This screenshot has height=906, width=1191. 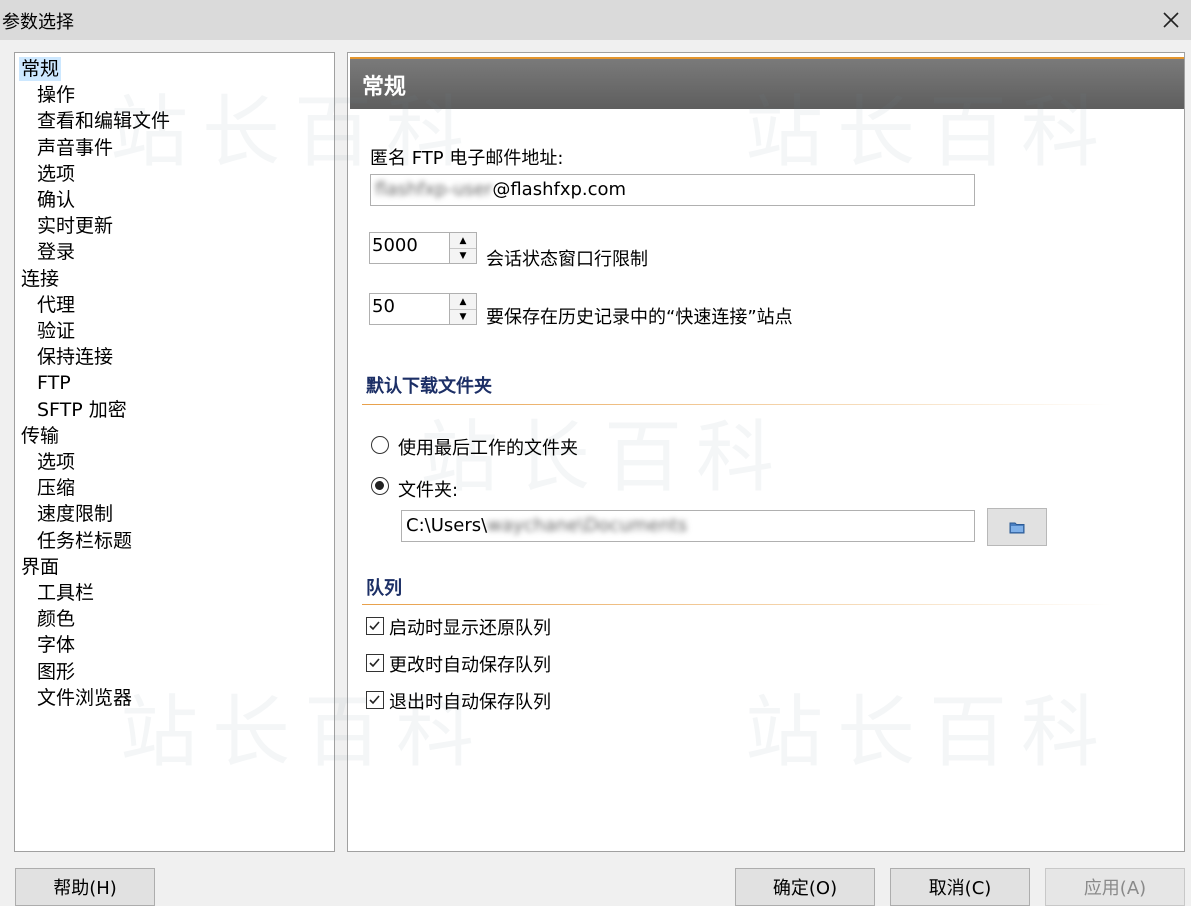 What do you see at coordinates (595, 20) in the screenshot?
I see `title-bar: 参数选择` at bounding box center [595, 20].